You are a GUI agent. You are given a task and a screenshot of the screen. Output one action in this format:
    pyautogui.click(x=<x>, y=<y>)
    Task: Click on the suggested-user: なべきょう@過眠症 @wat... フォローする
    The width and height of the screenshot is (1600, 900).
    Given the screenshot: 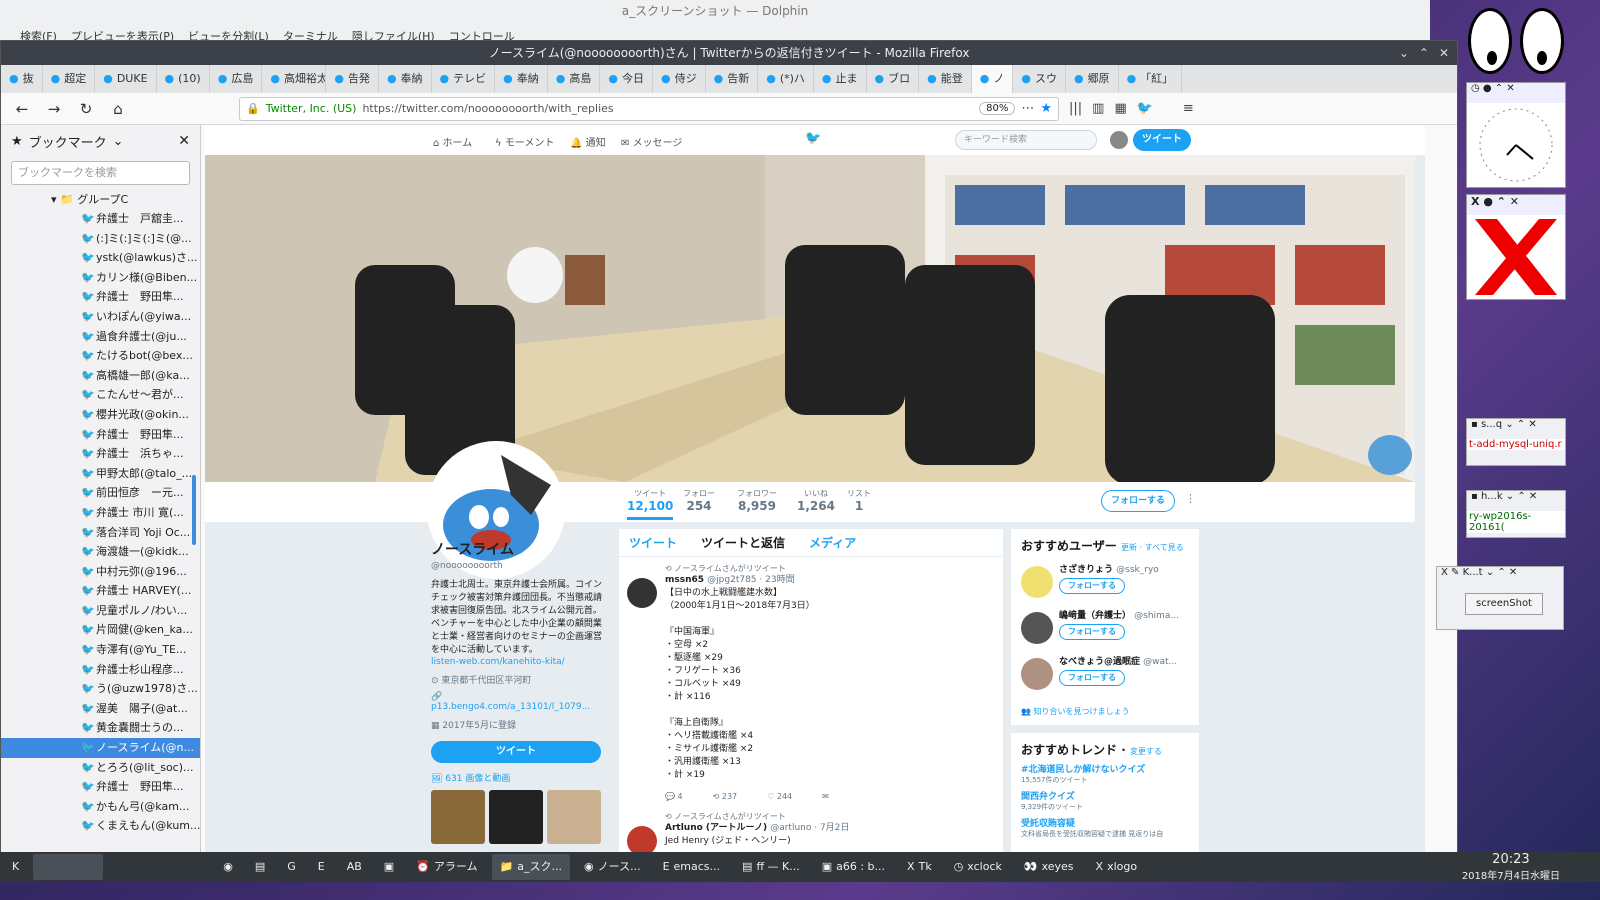 What is the action you would take?
    pyautogui.click(x=1105, y=677)
    